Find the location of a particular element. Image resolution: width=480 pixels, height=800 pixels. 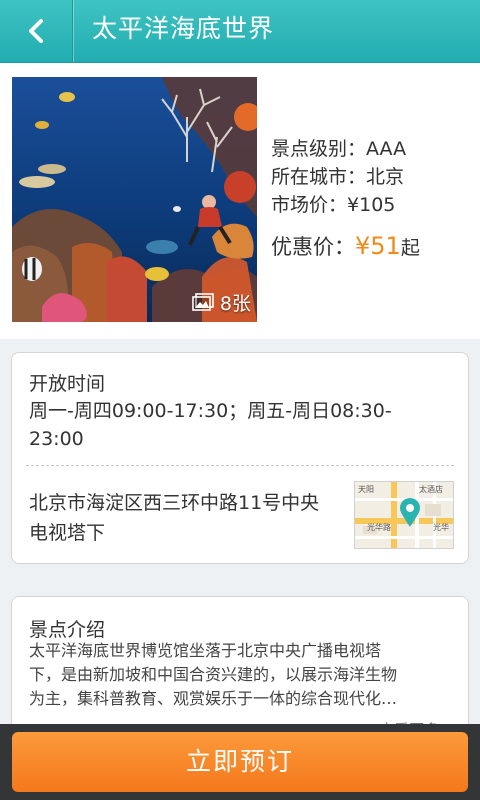

attraction-facts: 景点级别：AAA 所在城市：北京 市场价：¥105 优惠价：¥51起 is located at coordinates (345, 198).